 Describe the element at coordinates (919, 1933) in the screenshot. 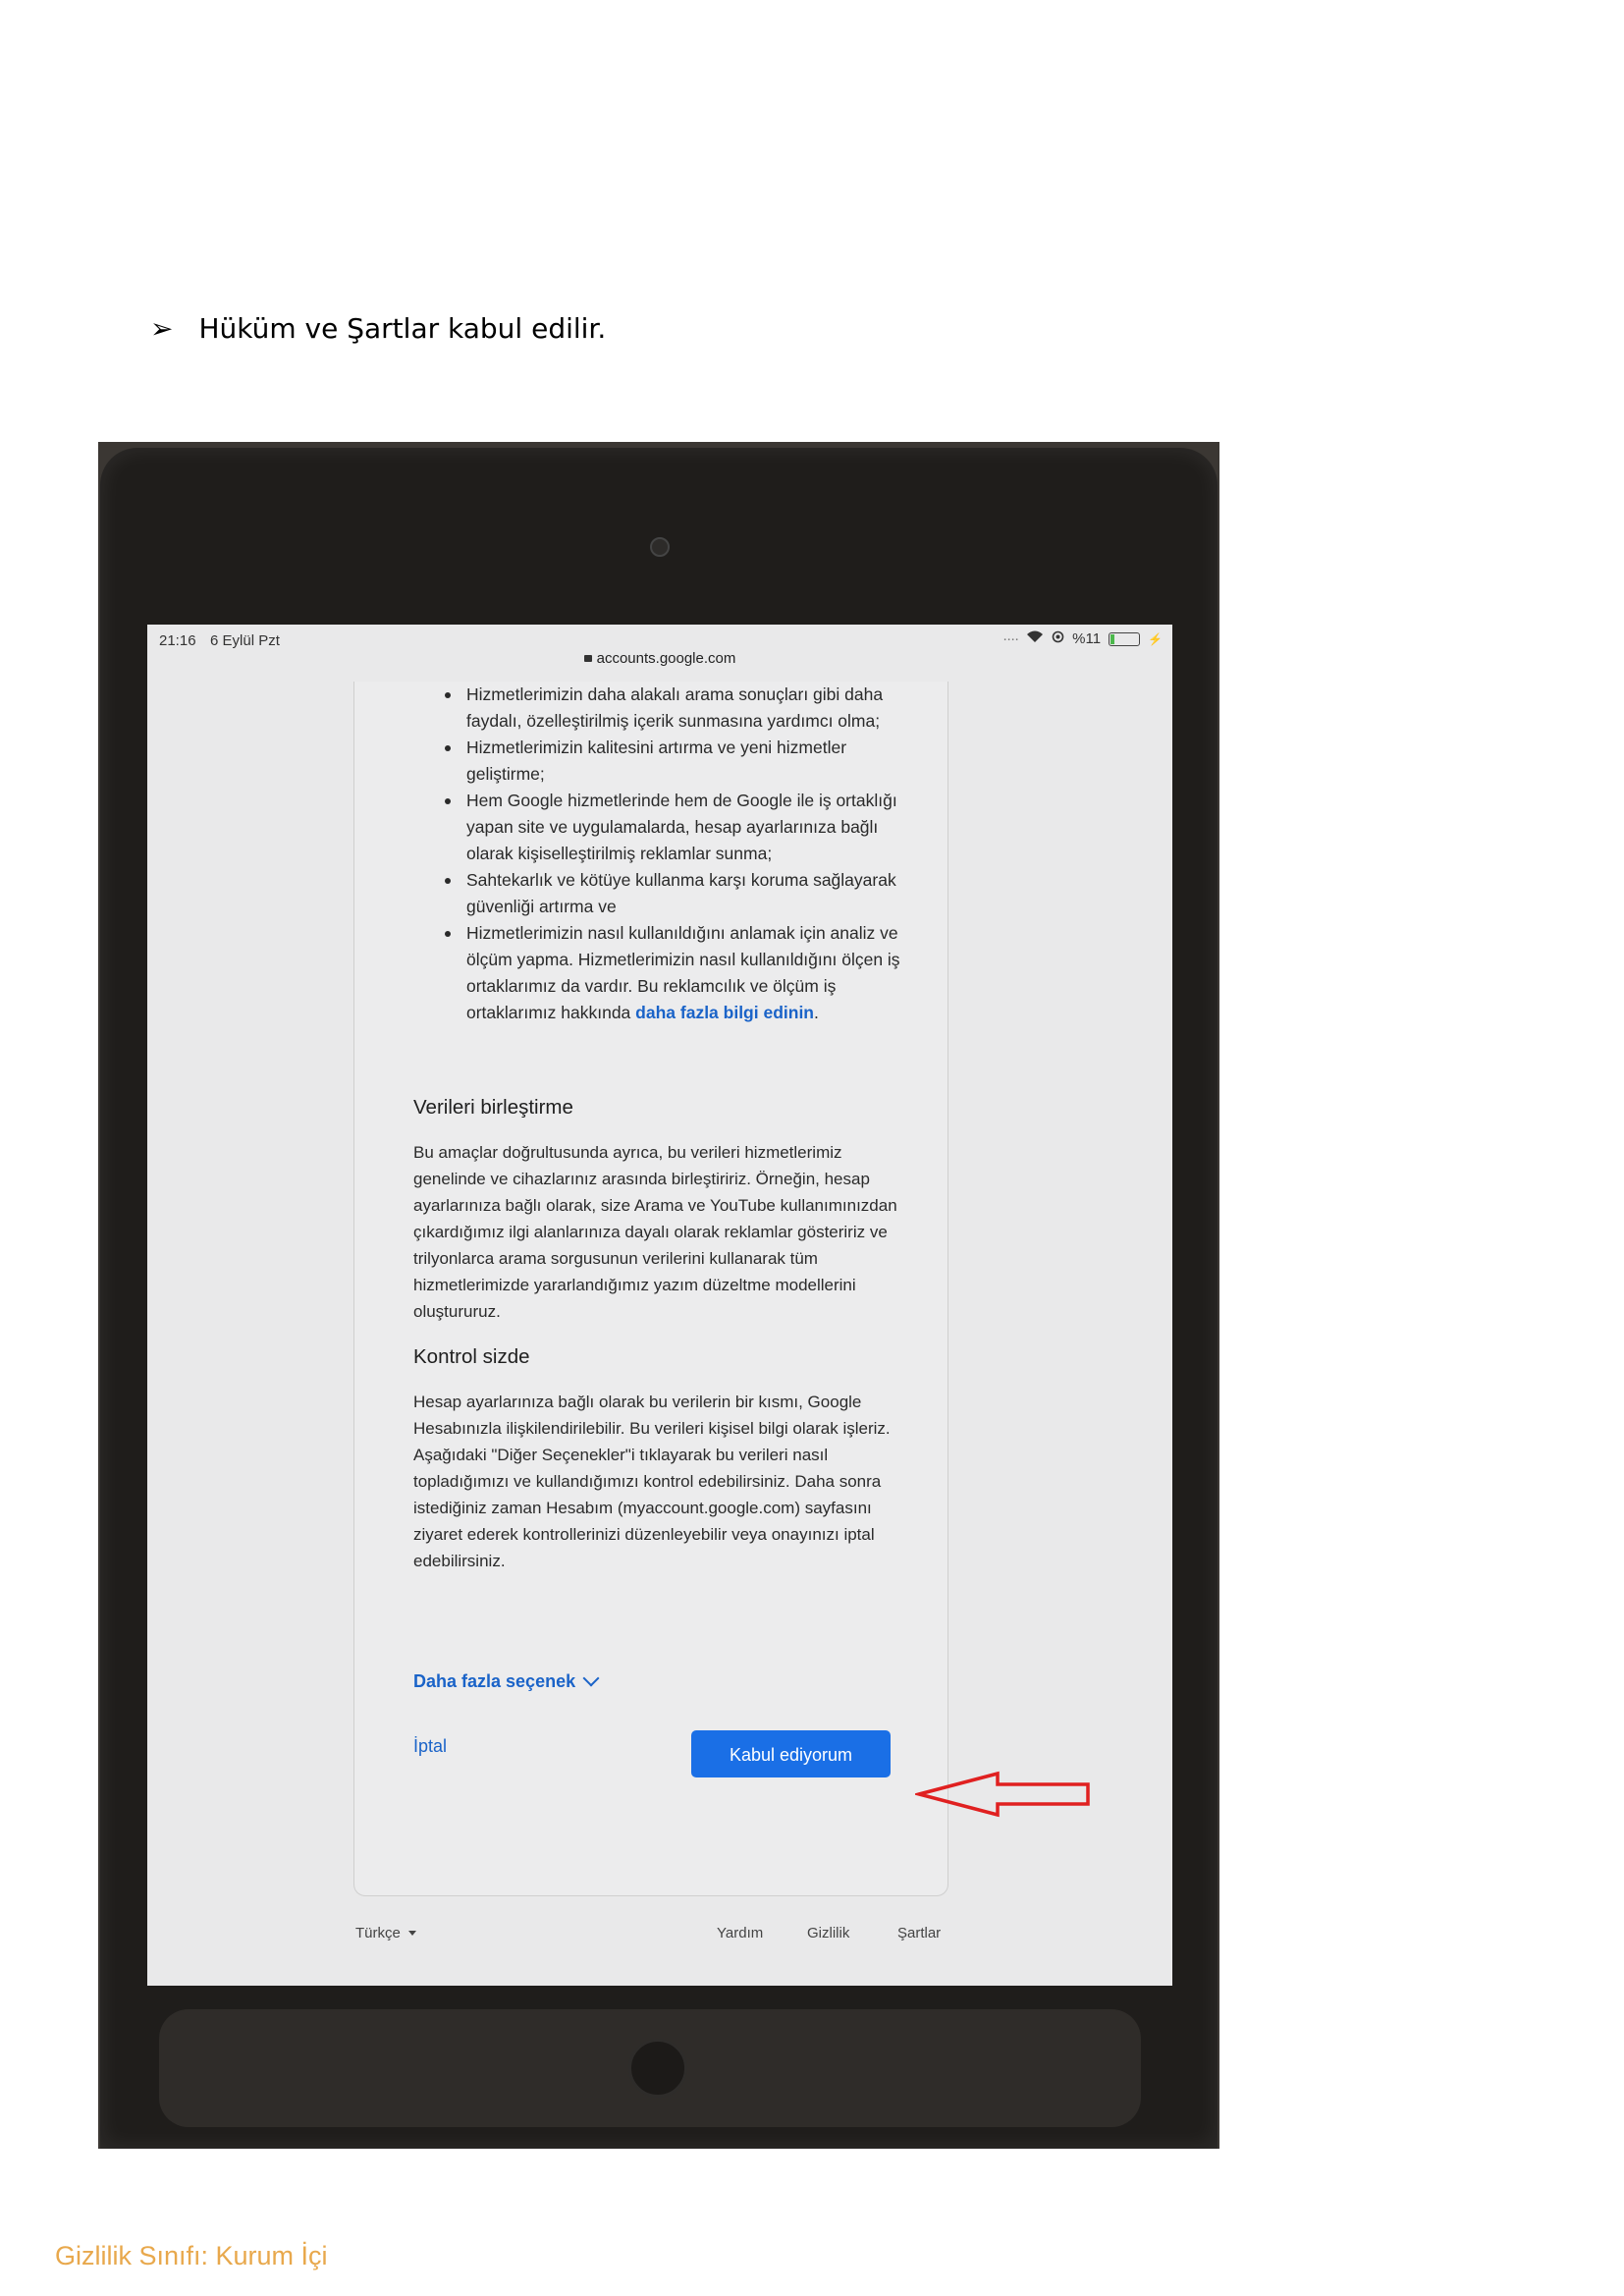

I see `footer-terms-link: Şartlar` at that location.